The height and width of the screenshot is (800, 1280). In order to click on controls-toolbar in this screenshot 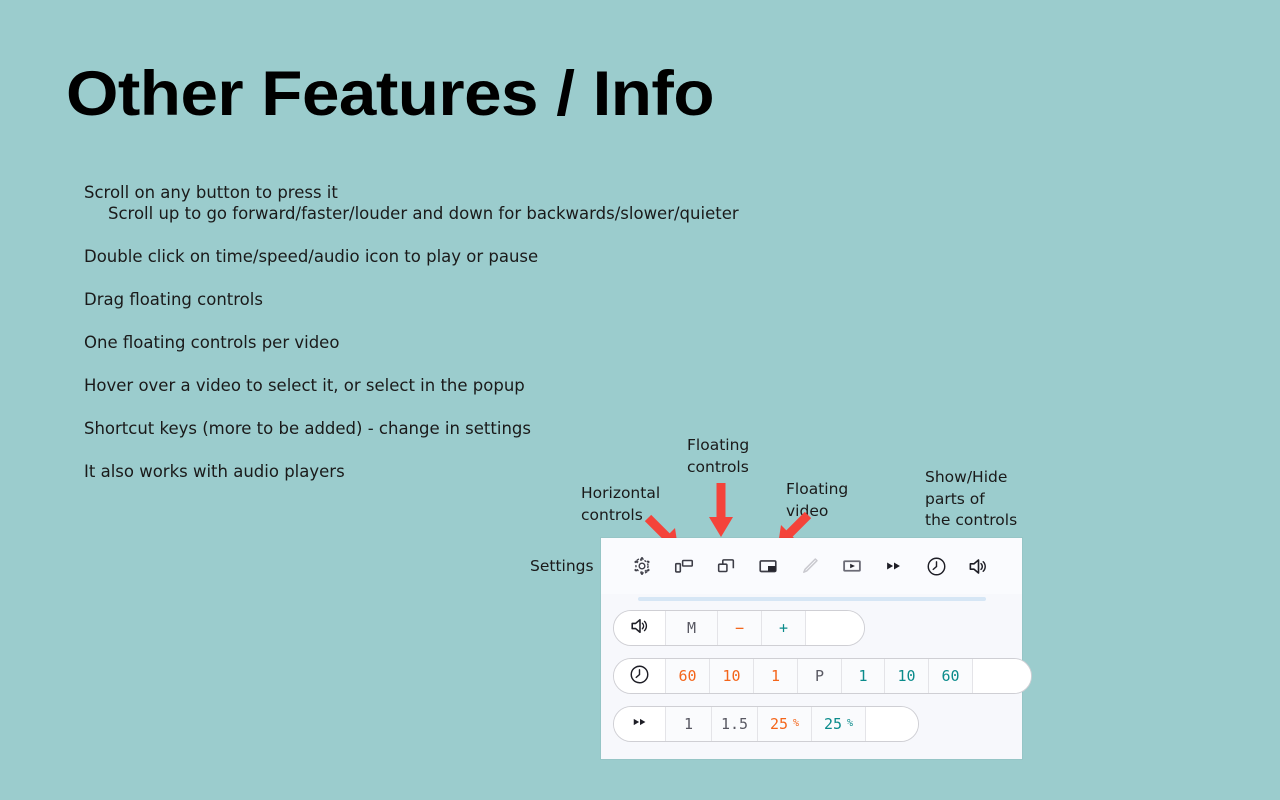, I will do `click(811, 566)`.